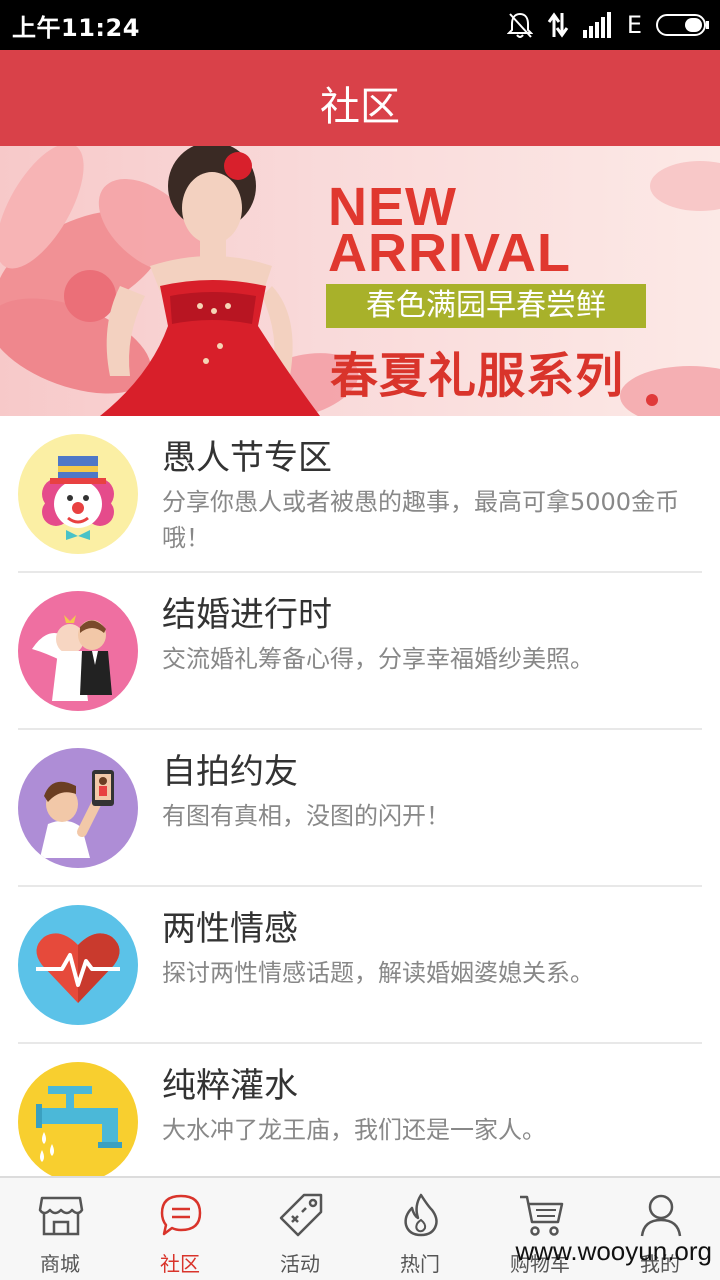 Image resolution: width=720 pixels, height=1280 pixels. I want to click on app-bar: 社区, so click(360, 98).